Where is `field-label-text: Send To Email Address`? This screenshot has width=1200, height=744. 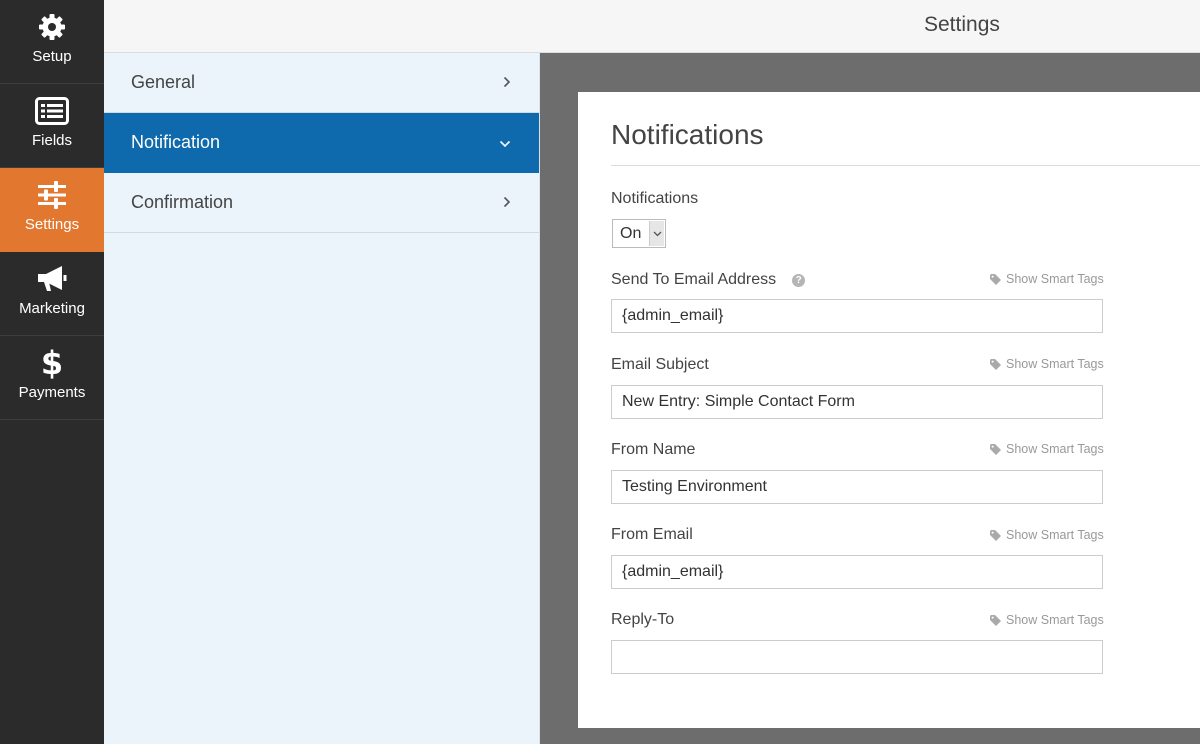 field-label-text: Send To Email Address is located at coordinates (694, 279).